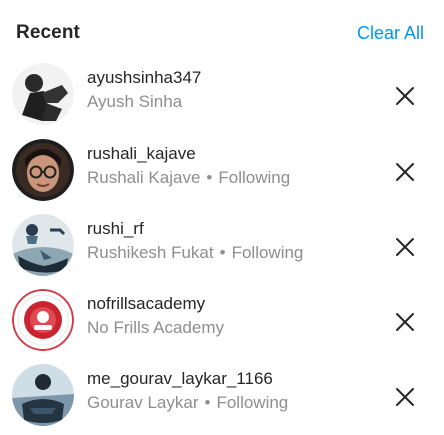  Describe the element at coordinates (143, 402) in the screenshot. I see `full-name: Gourav Laykar` at that location.